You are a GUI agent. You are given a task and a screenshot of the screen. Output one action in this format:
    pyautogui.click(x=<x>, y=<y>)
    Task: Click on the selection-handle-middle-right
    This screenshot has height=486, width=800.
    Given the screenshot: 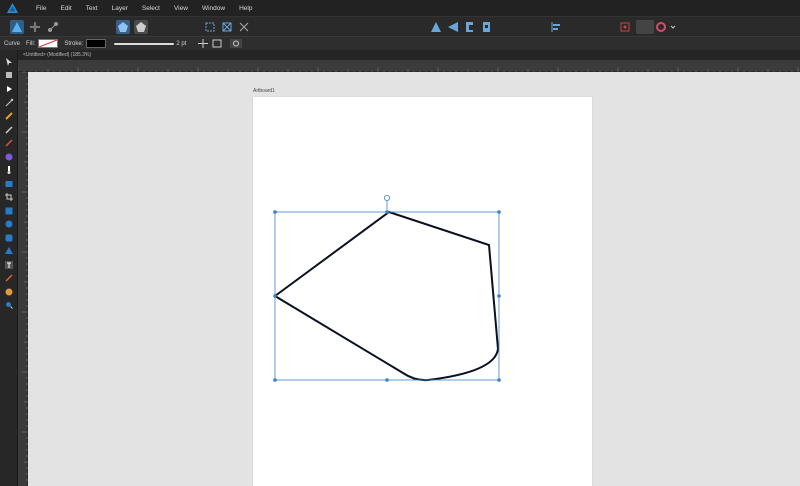 What is the action you would take?
    pyautogui.click(x=499, y=296)
    